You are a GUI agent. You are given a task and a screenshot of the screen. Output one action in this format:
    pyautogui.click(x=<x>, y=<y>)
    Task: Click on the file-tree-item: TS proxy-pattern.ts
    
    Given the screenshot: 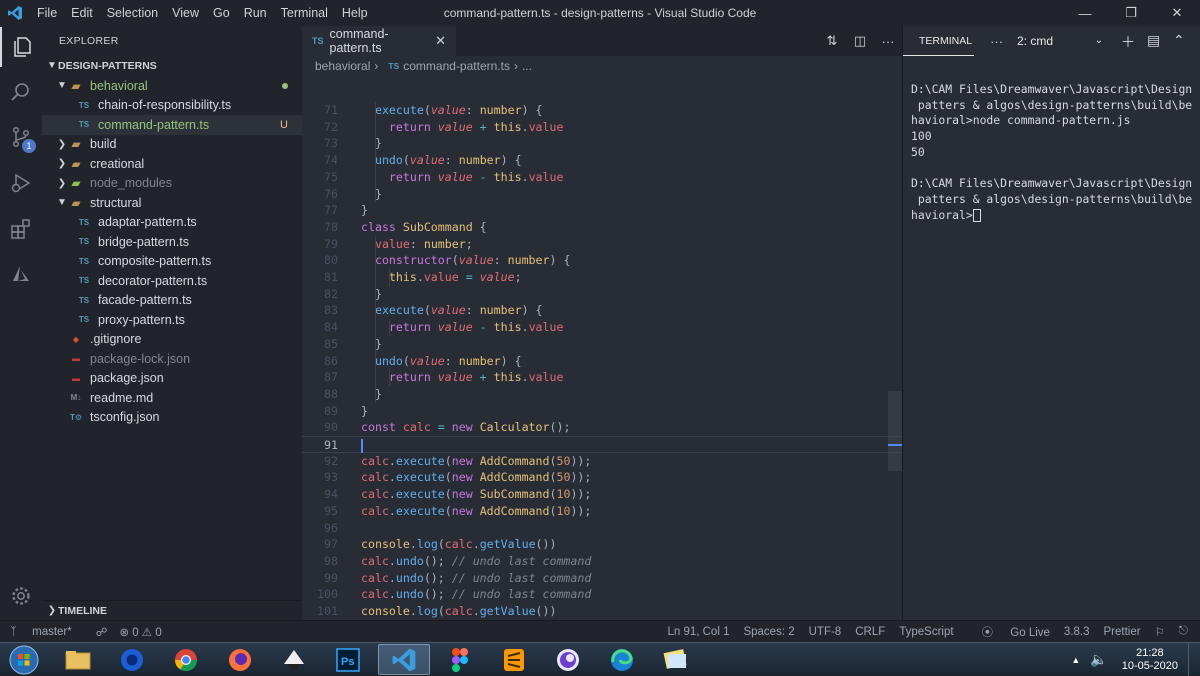 What is the action you would take?
    pyautogui.click(x=172, y=320)
    